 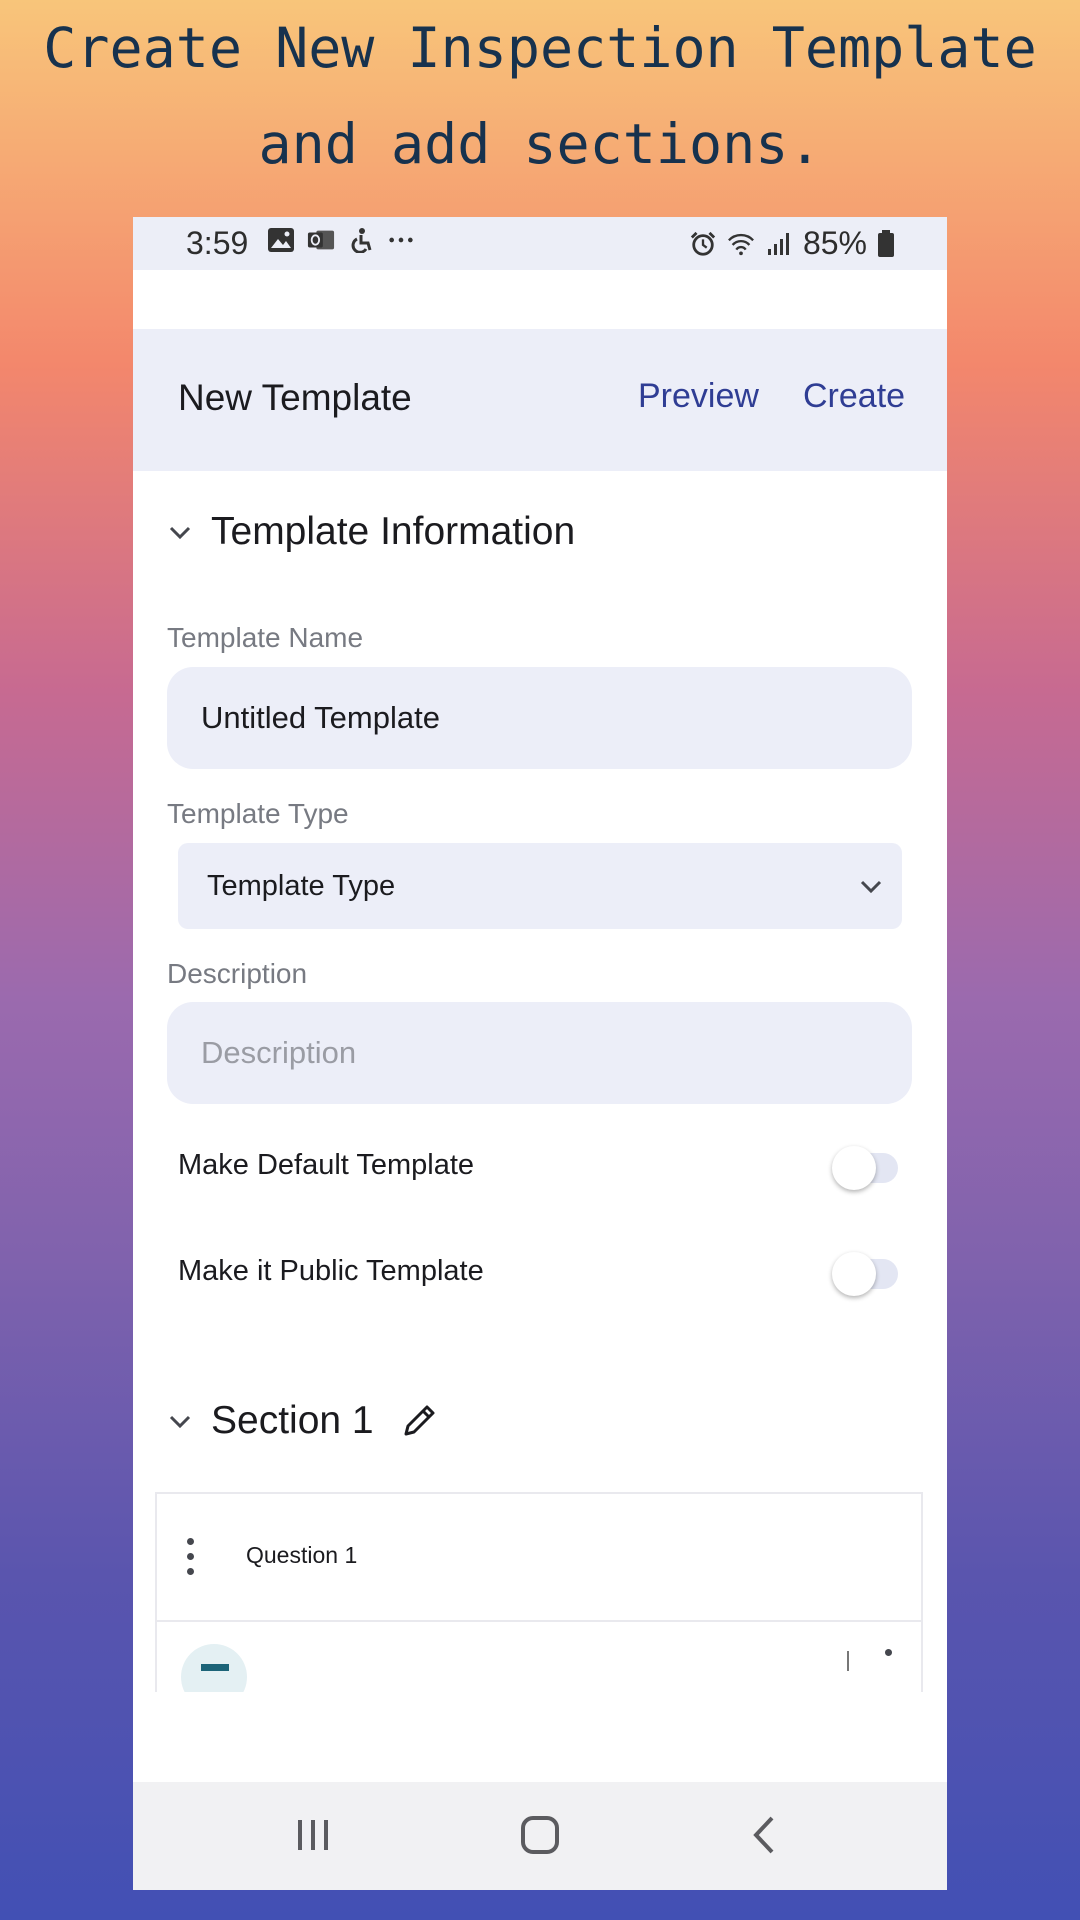 What do you see at coordinates (540, 243) in the screenshot?
I see `status-bar: 3:59 85%` at bounding box center [540, 243].